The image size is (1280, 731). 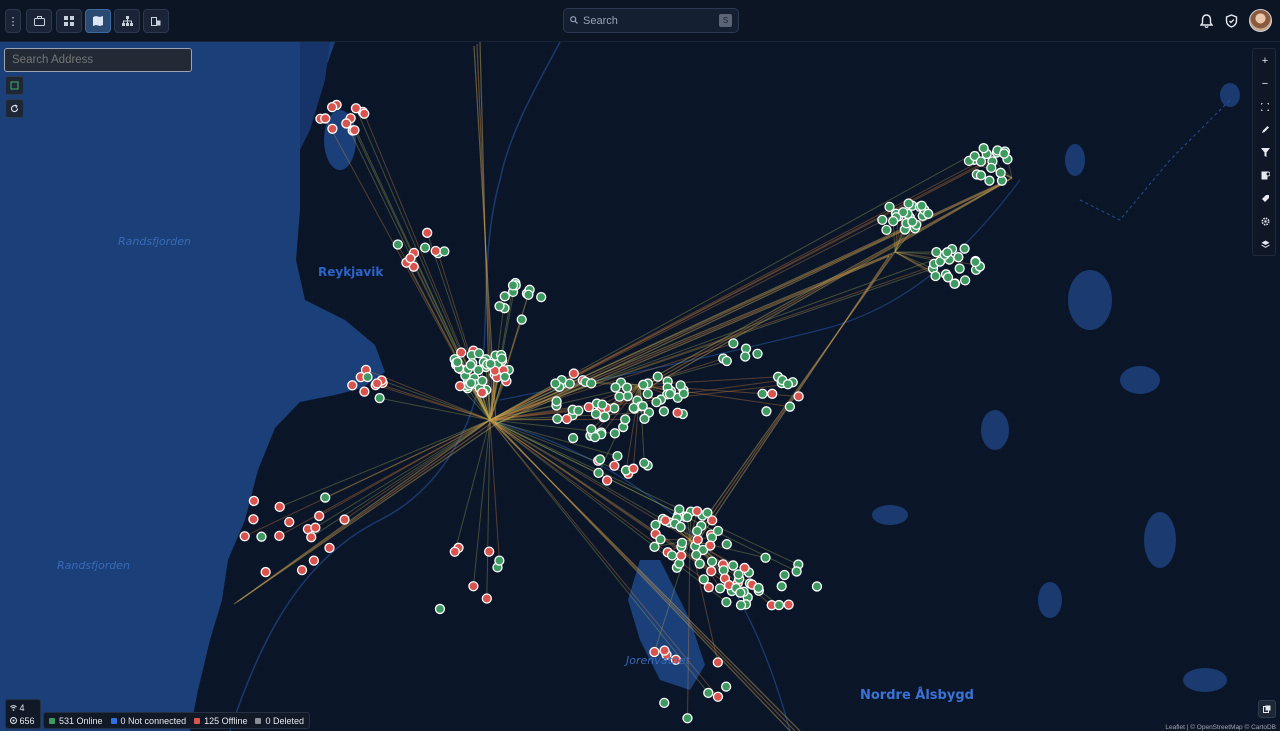 I want to click on more-vertical-icon: ⋮, so click(x=13, y=21).